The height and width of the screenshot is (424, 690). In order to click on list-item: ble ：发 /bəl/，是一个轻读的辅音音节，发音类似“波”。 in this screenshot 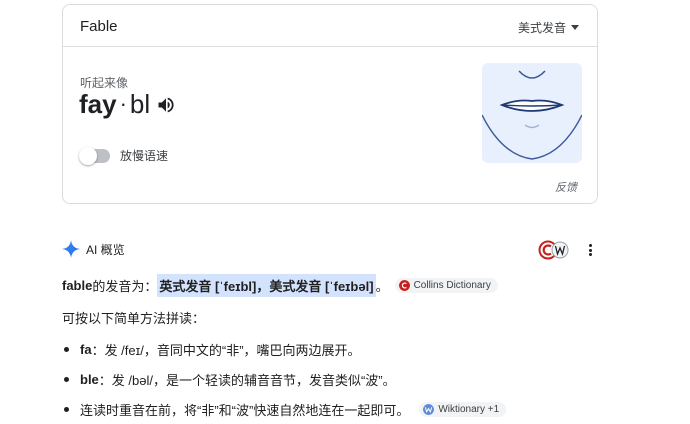, I will do `click(230, 379)`.